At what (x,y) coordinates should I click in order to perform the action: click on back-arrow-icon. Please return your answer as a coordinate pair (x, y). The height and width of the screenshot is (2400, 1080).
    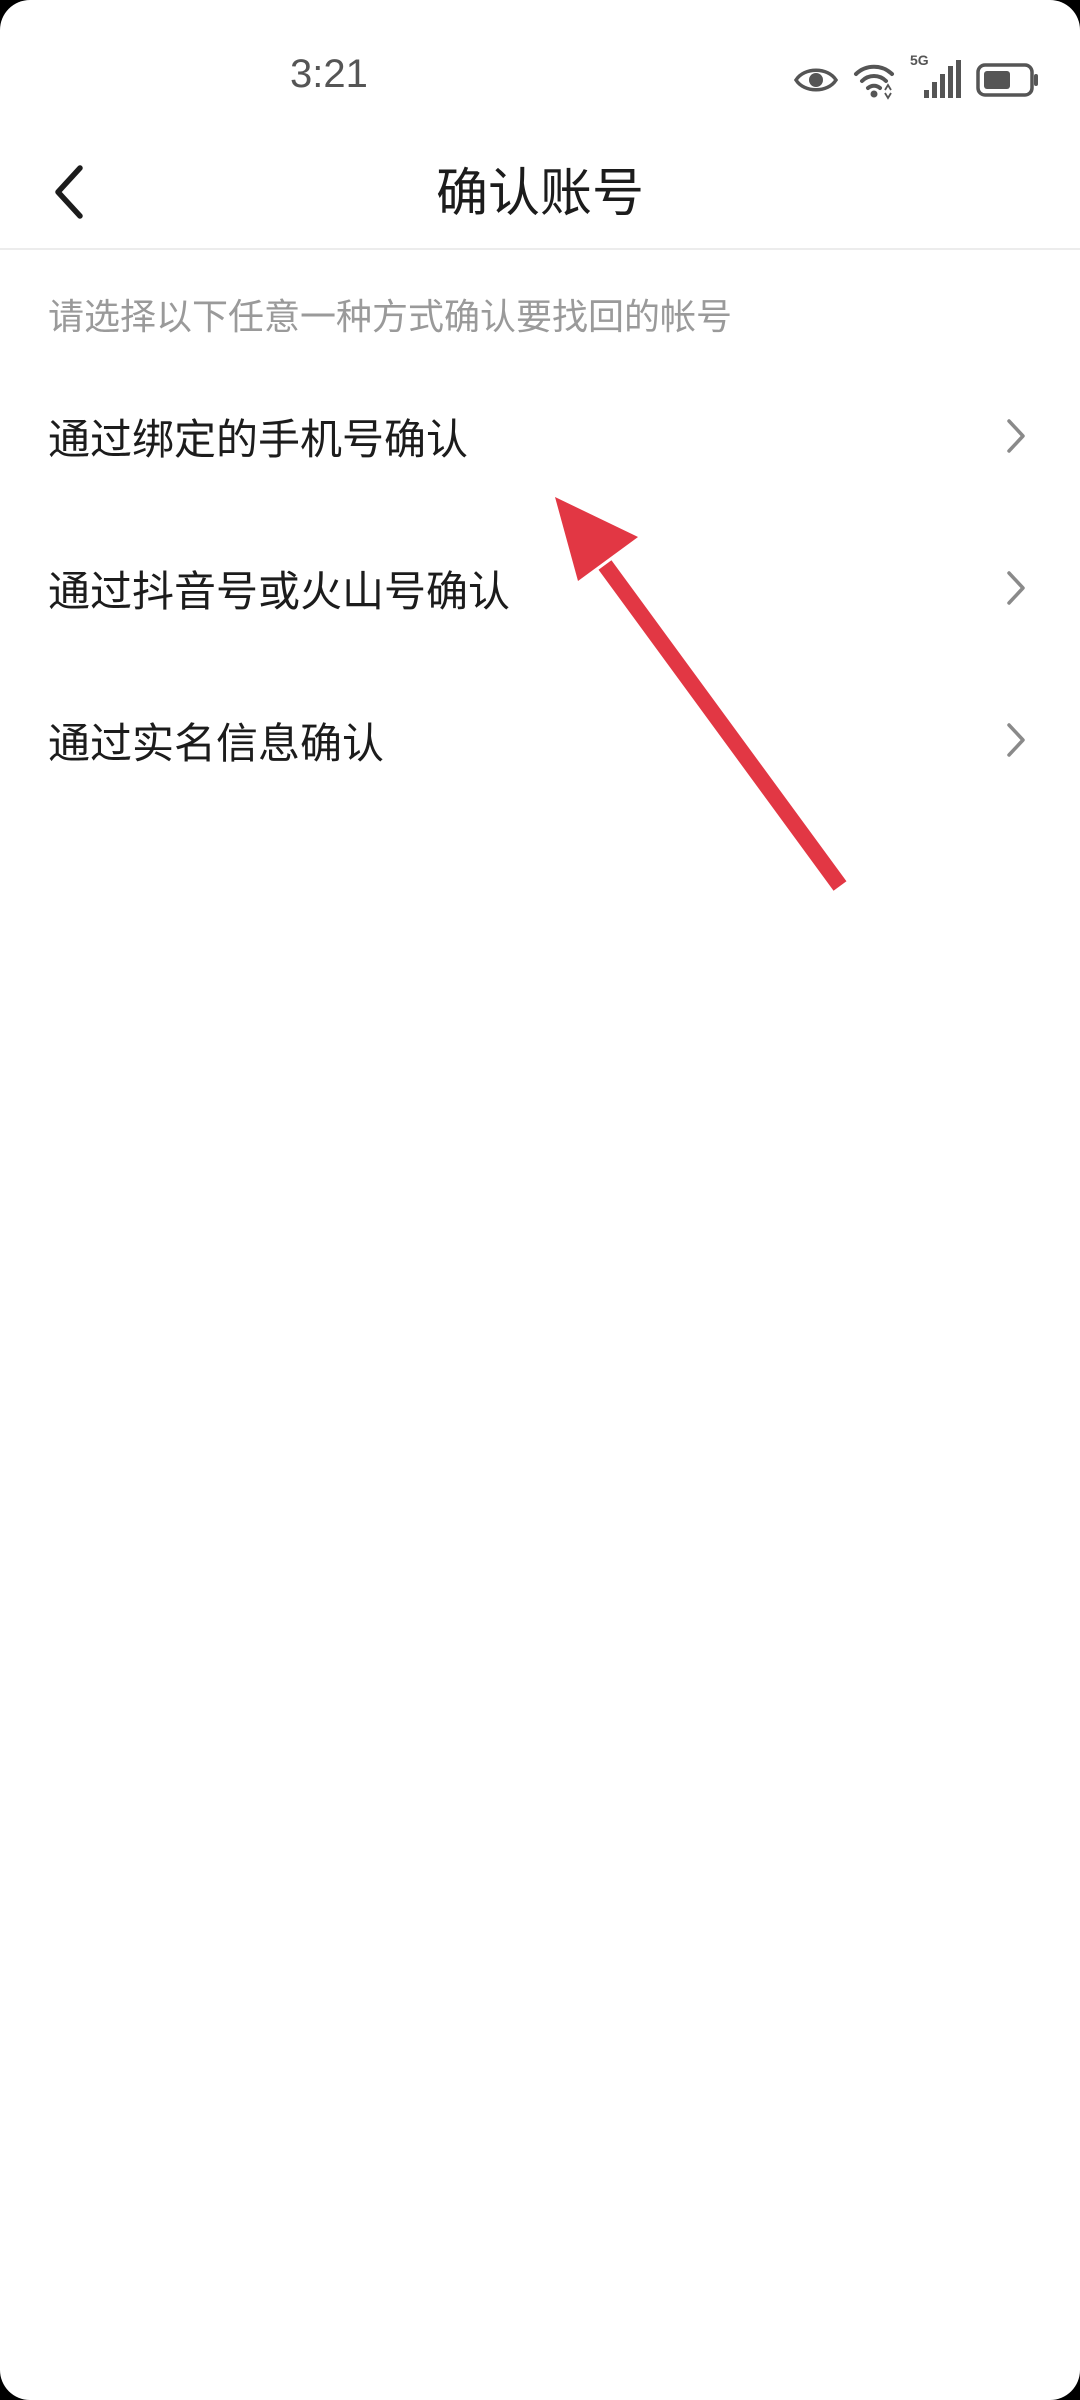
    Looking at the image, I should click on (70, 194).